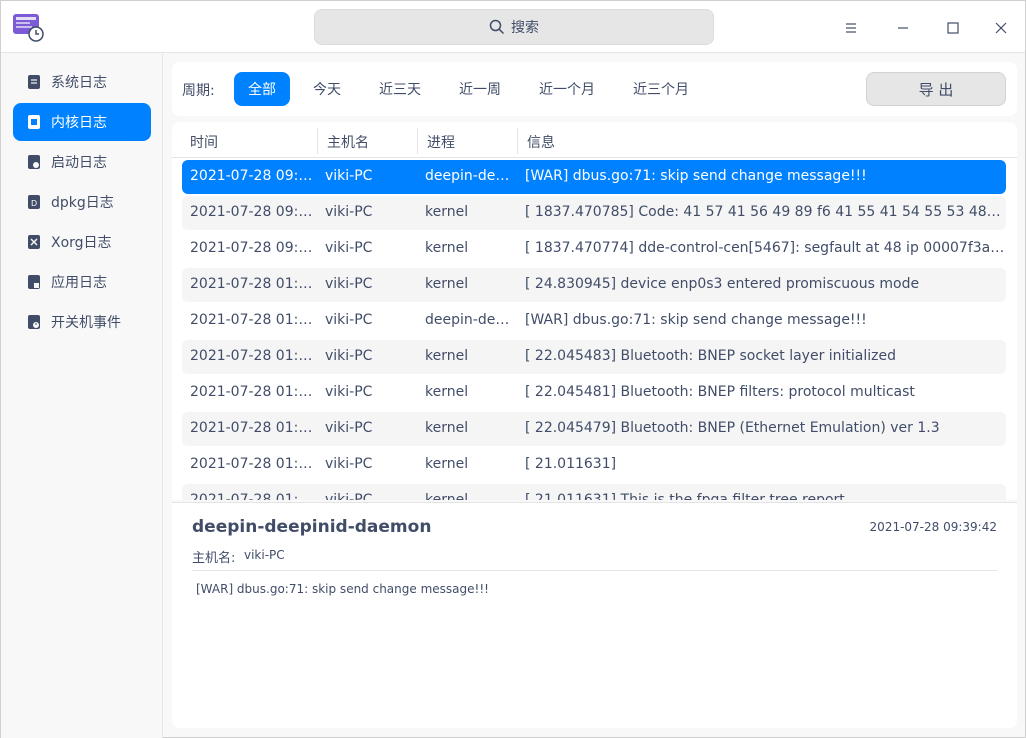 This screenshot has height=738, width=1026. I want to click on period-3days-button: 近三天, so click(400, 89).